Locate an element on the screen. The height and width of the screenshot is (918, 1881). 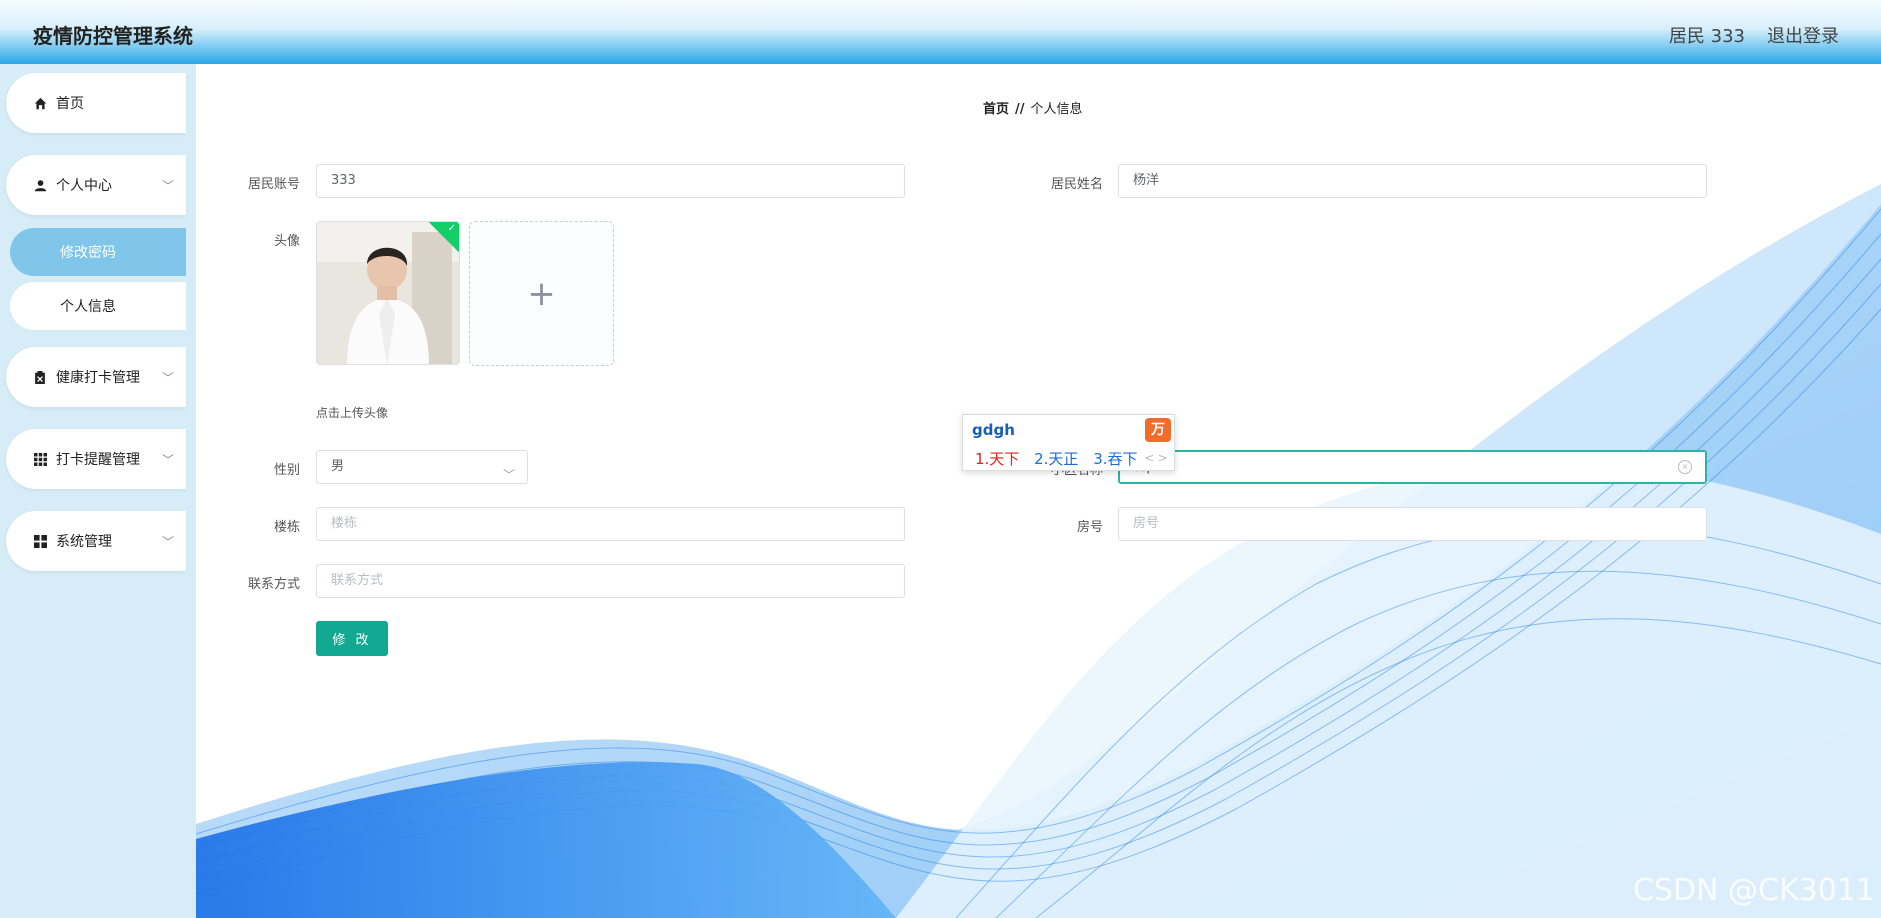
contact-placeholder: 联系方式 is located at coordinates (357, 580).